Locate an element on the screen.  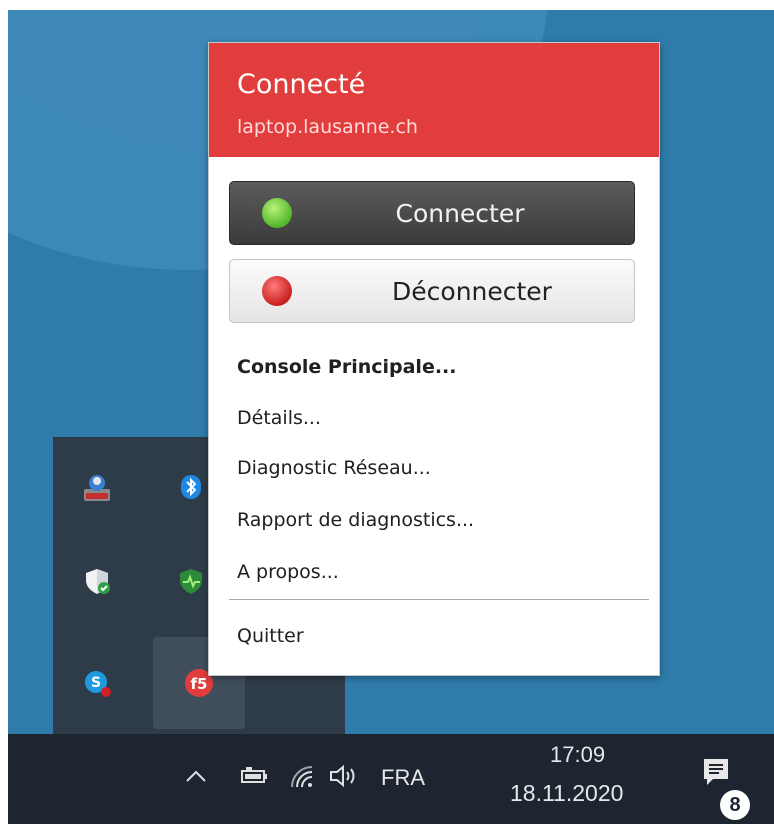
clock-date: 18.11.2020 is located at coordinates (567, 793).